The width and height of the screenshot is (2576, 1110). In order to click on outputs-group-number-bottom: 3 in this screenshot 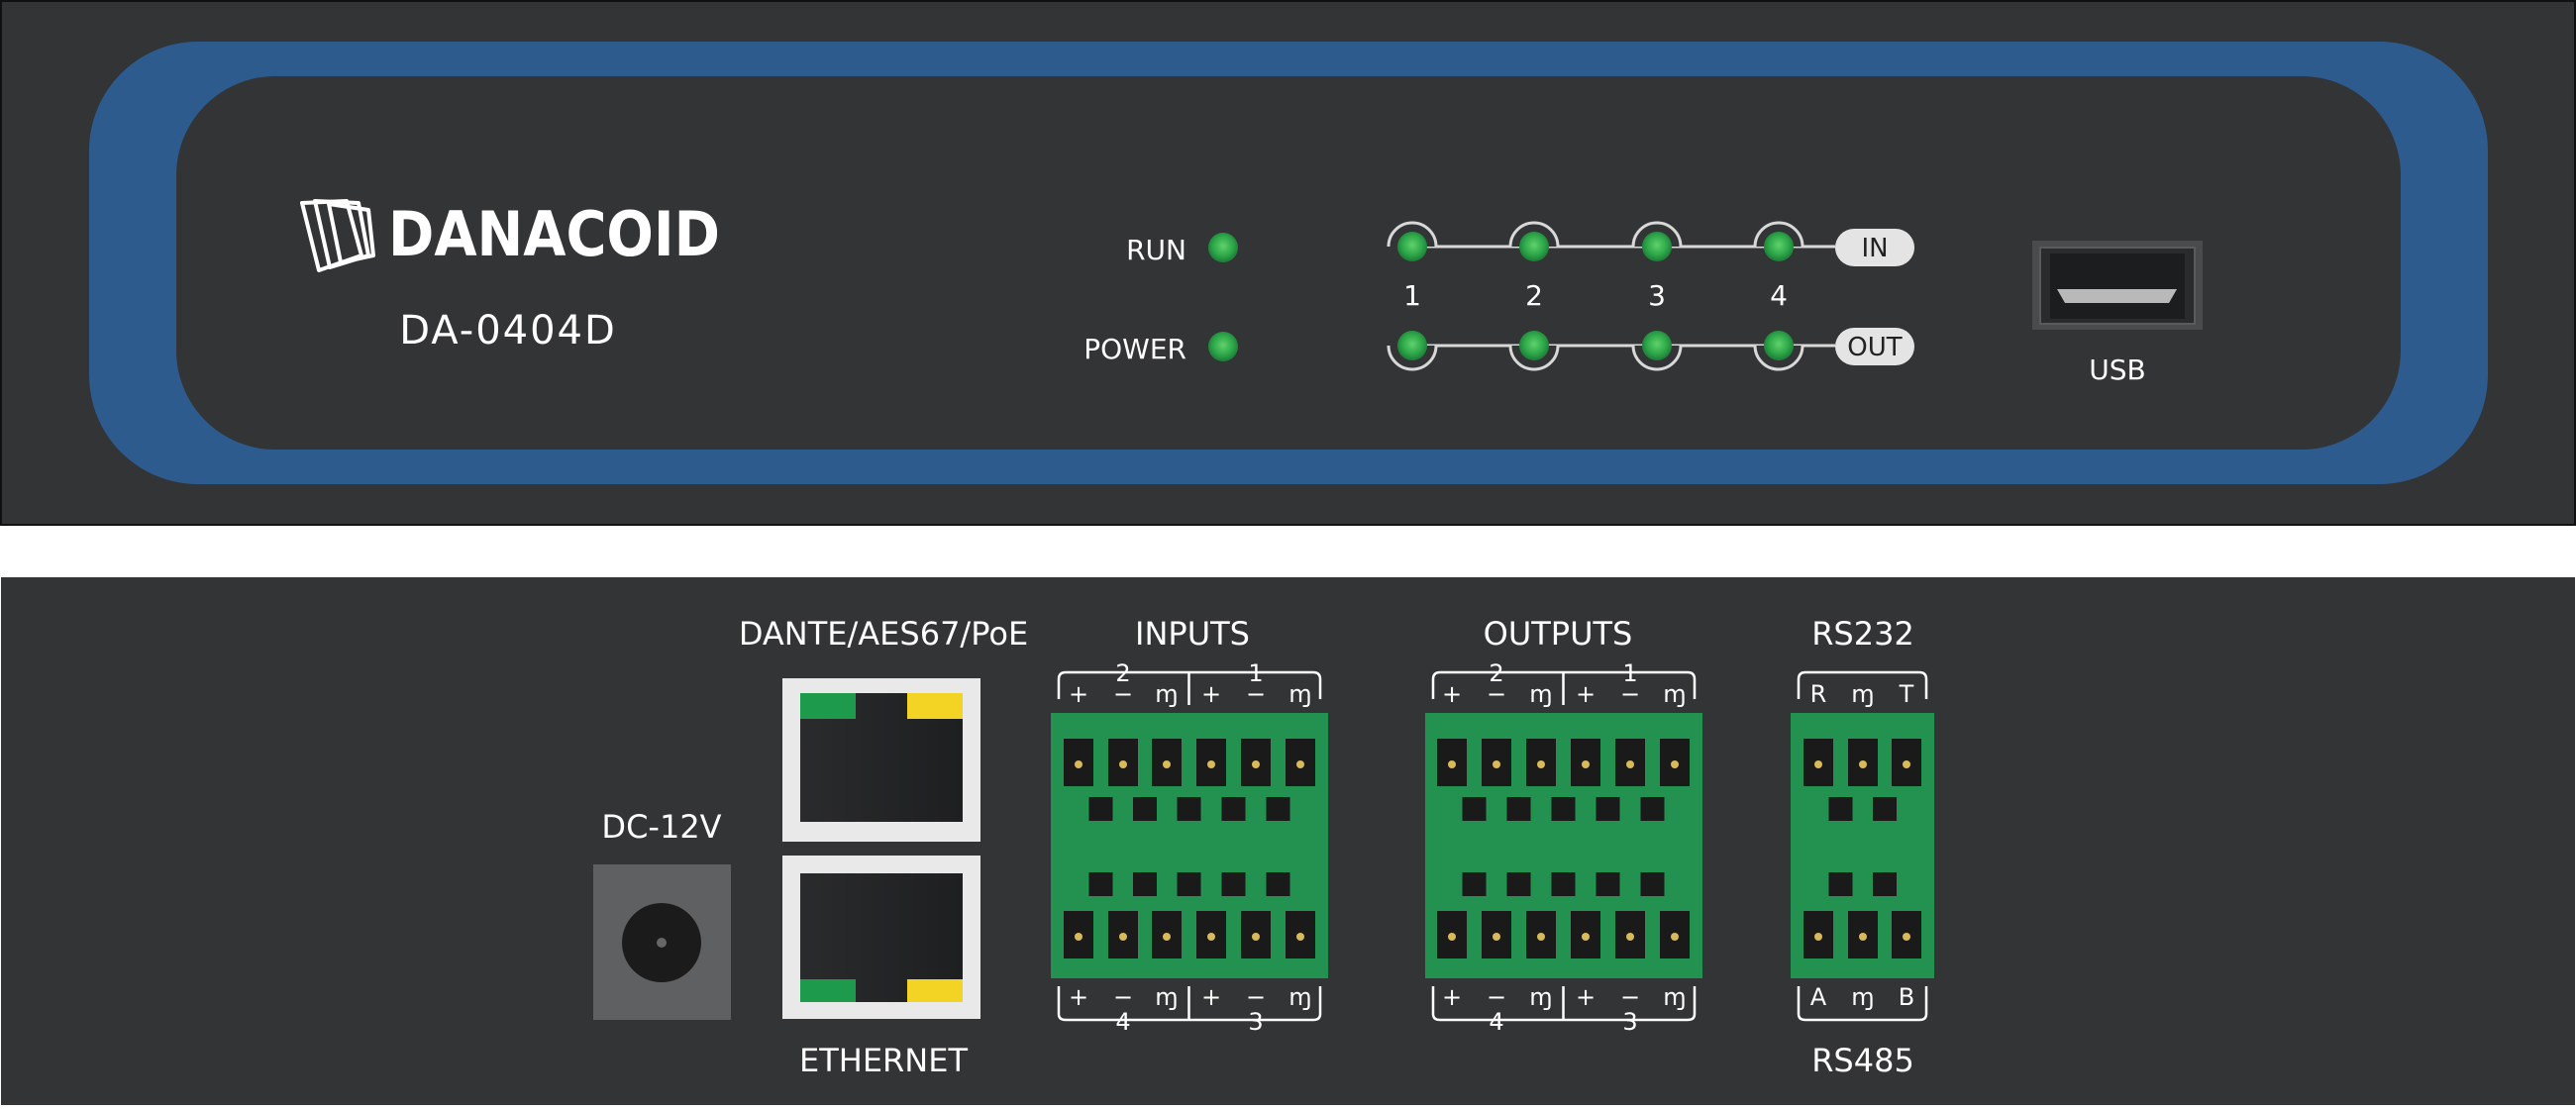, I will do `click(1629, 1022)`.